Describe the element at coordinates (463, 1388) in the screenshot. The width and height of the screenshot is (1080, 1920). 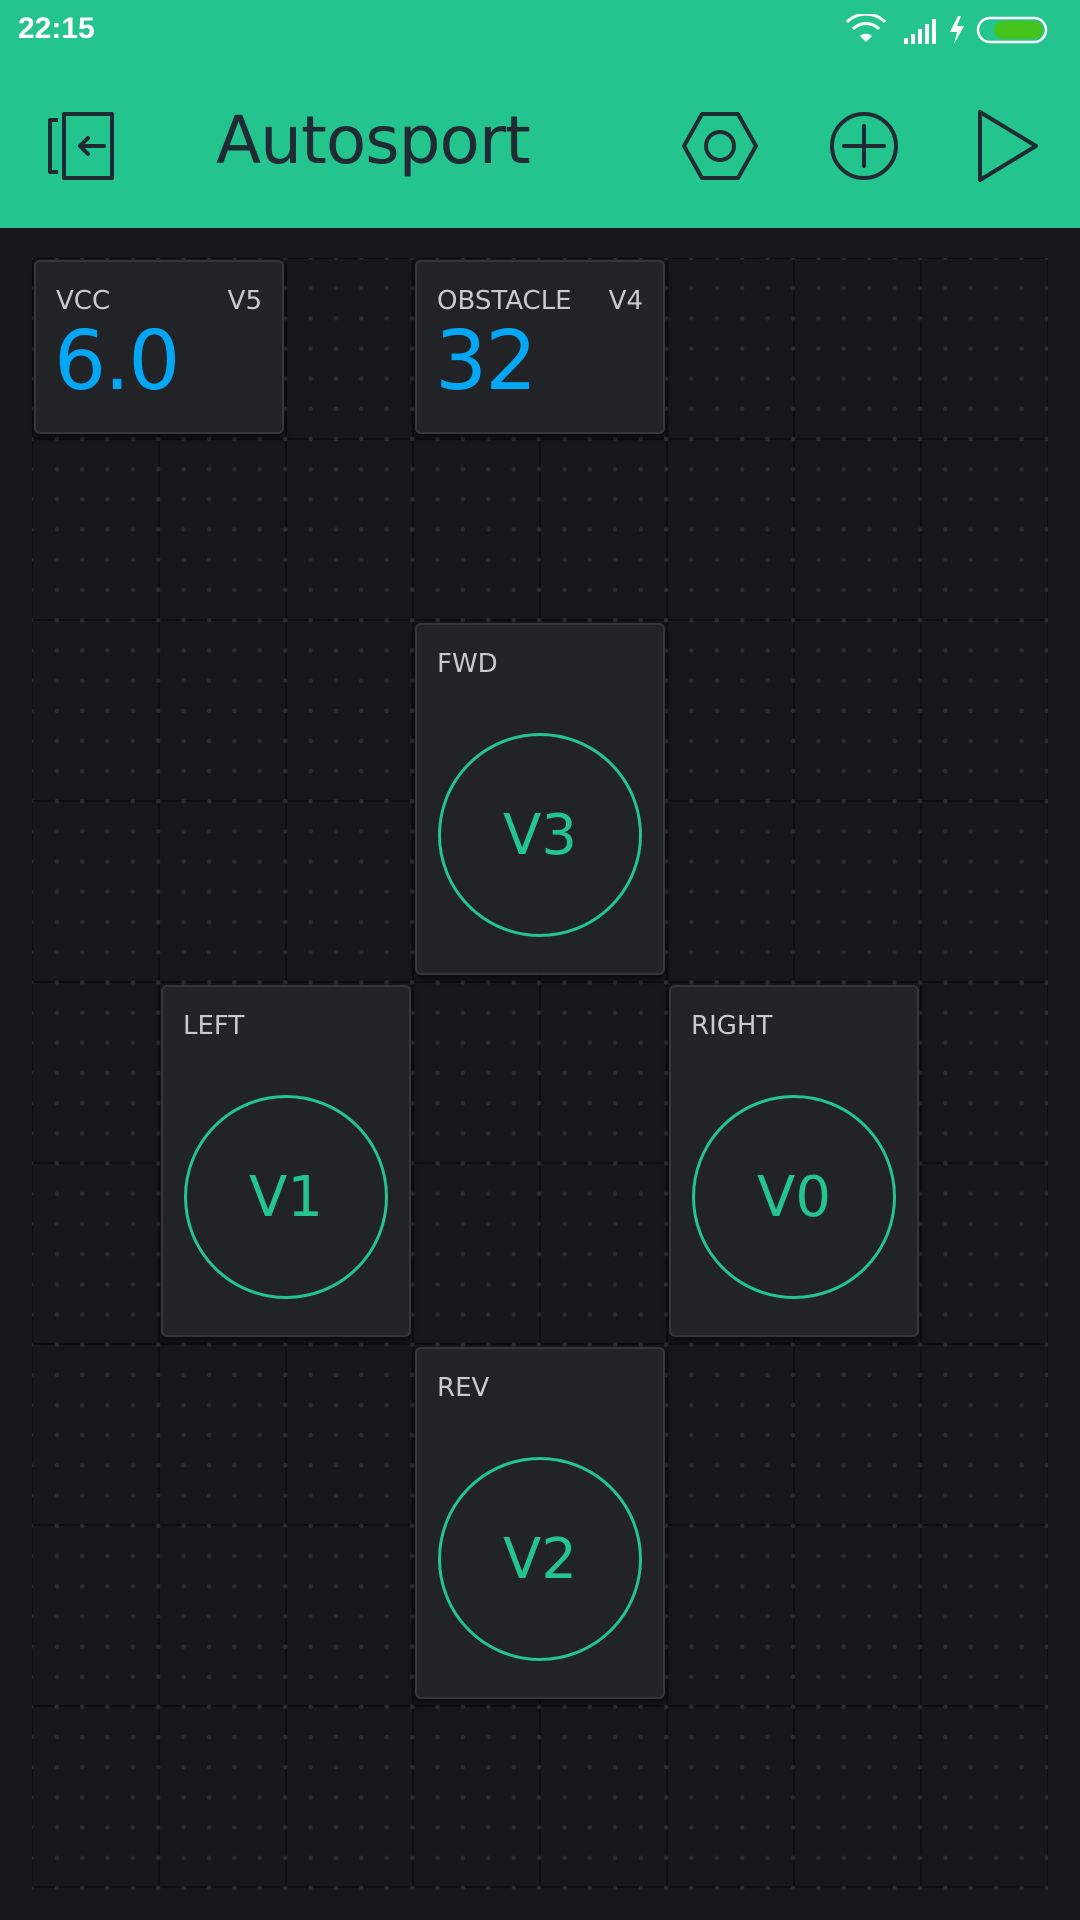
I see `widget-label: REV` at that location.